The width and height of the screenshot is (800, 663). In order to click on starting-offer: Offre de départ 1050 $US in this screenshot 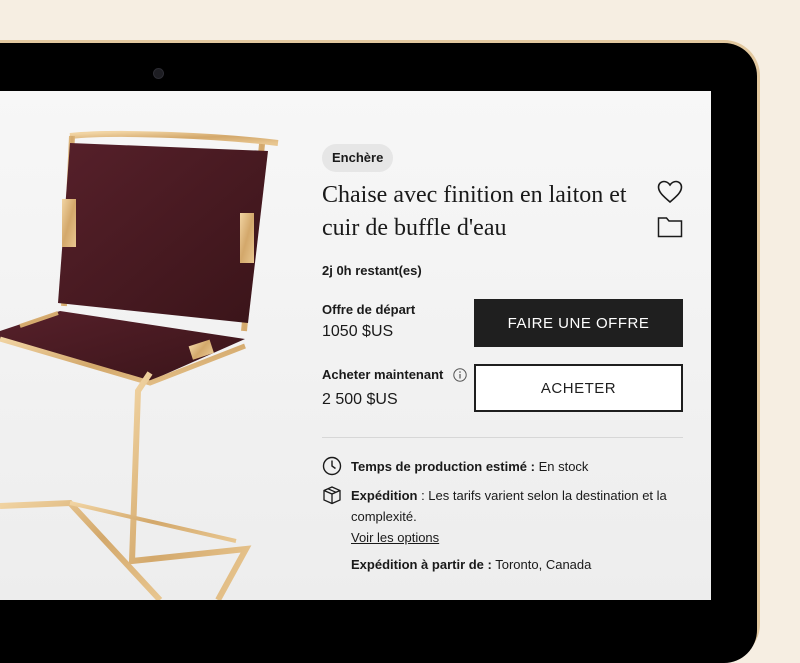, I will do `click(368, 321)`.